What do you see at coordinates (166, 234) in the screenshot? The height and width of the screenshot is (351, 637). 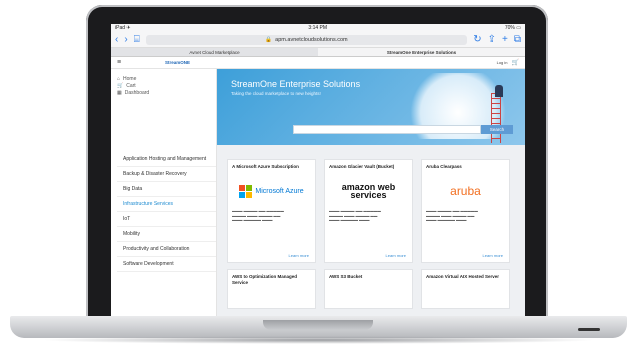 I see `category-item: Mobility` at bounding box center [166, 234].